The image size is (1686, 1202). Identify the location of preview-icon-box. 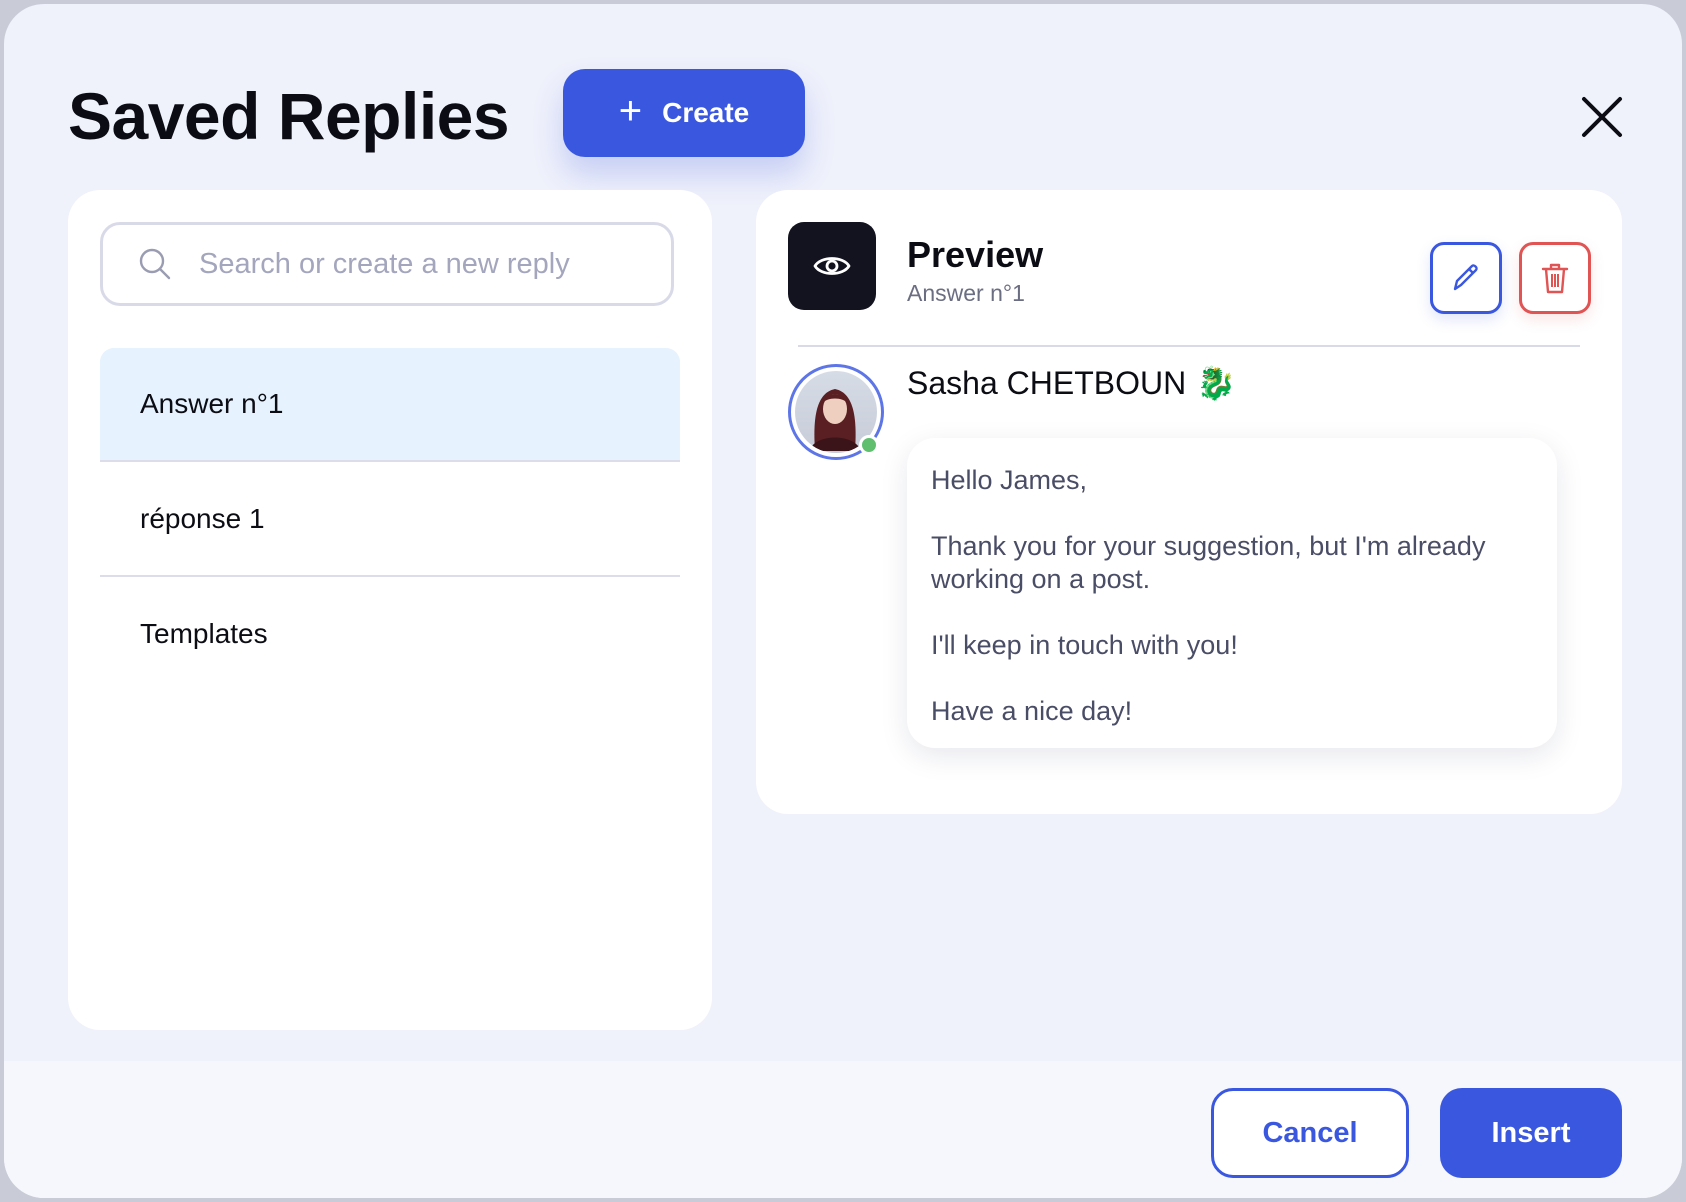
(832, 266).